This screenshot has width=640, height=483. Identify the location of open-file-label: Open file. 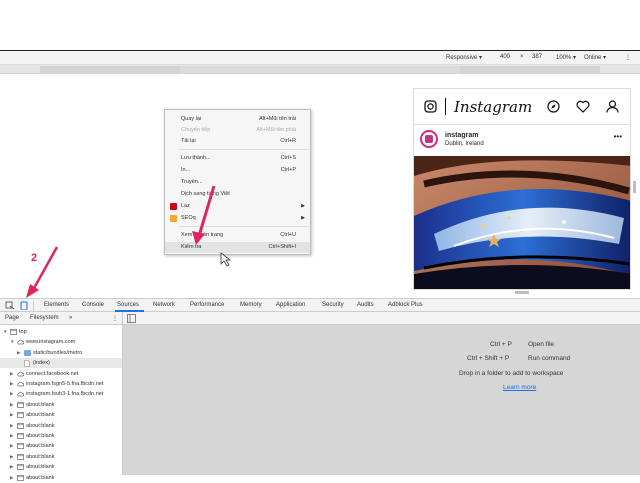
(541, 344).